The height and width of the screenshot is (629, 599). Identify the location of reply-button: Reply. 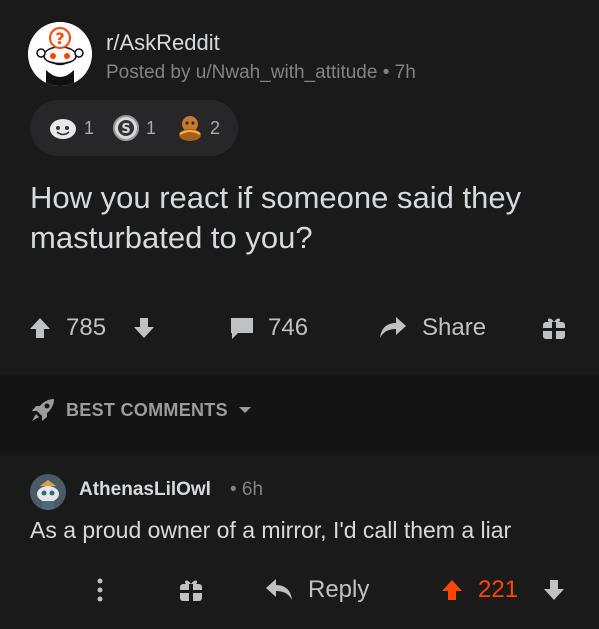
(316, 590).